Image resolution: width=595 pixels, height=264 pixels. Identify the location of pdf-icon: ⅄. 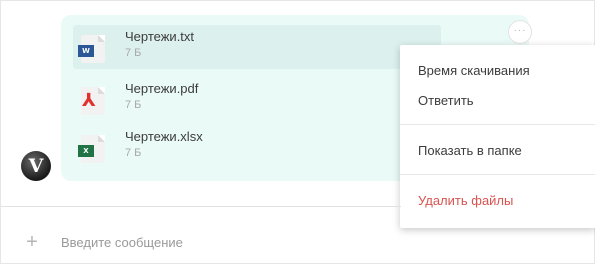
(93, 101).